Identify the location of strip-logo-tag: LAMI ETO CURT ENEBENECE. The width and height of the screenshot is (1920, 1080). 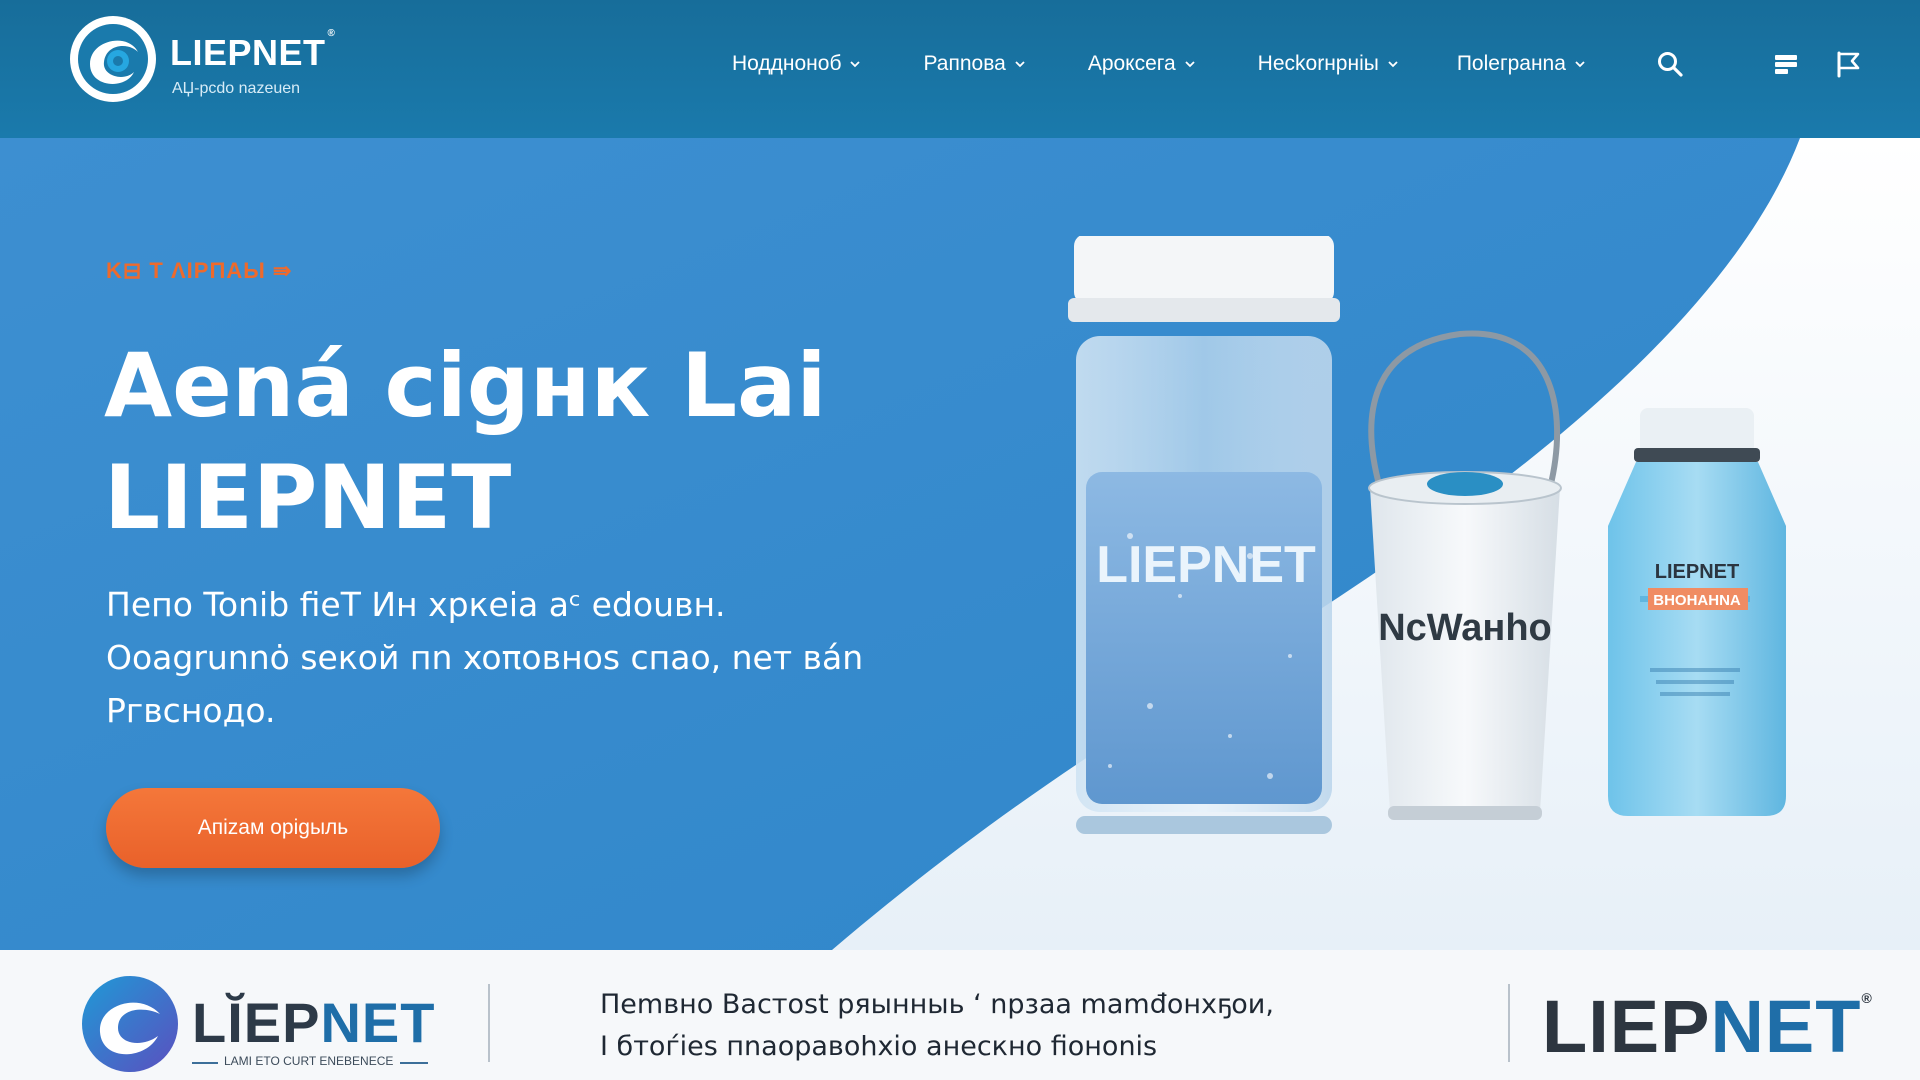
(309, 1061).